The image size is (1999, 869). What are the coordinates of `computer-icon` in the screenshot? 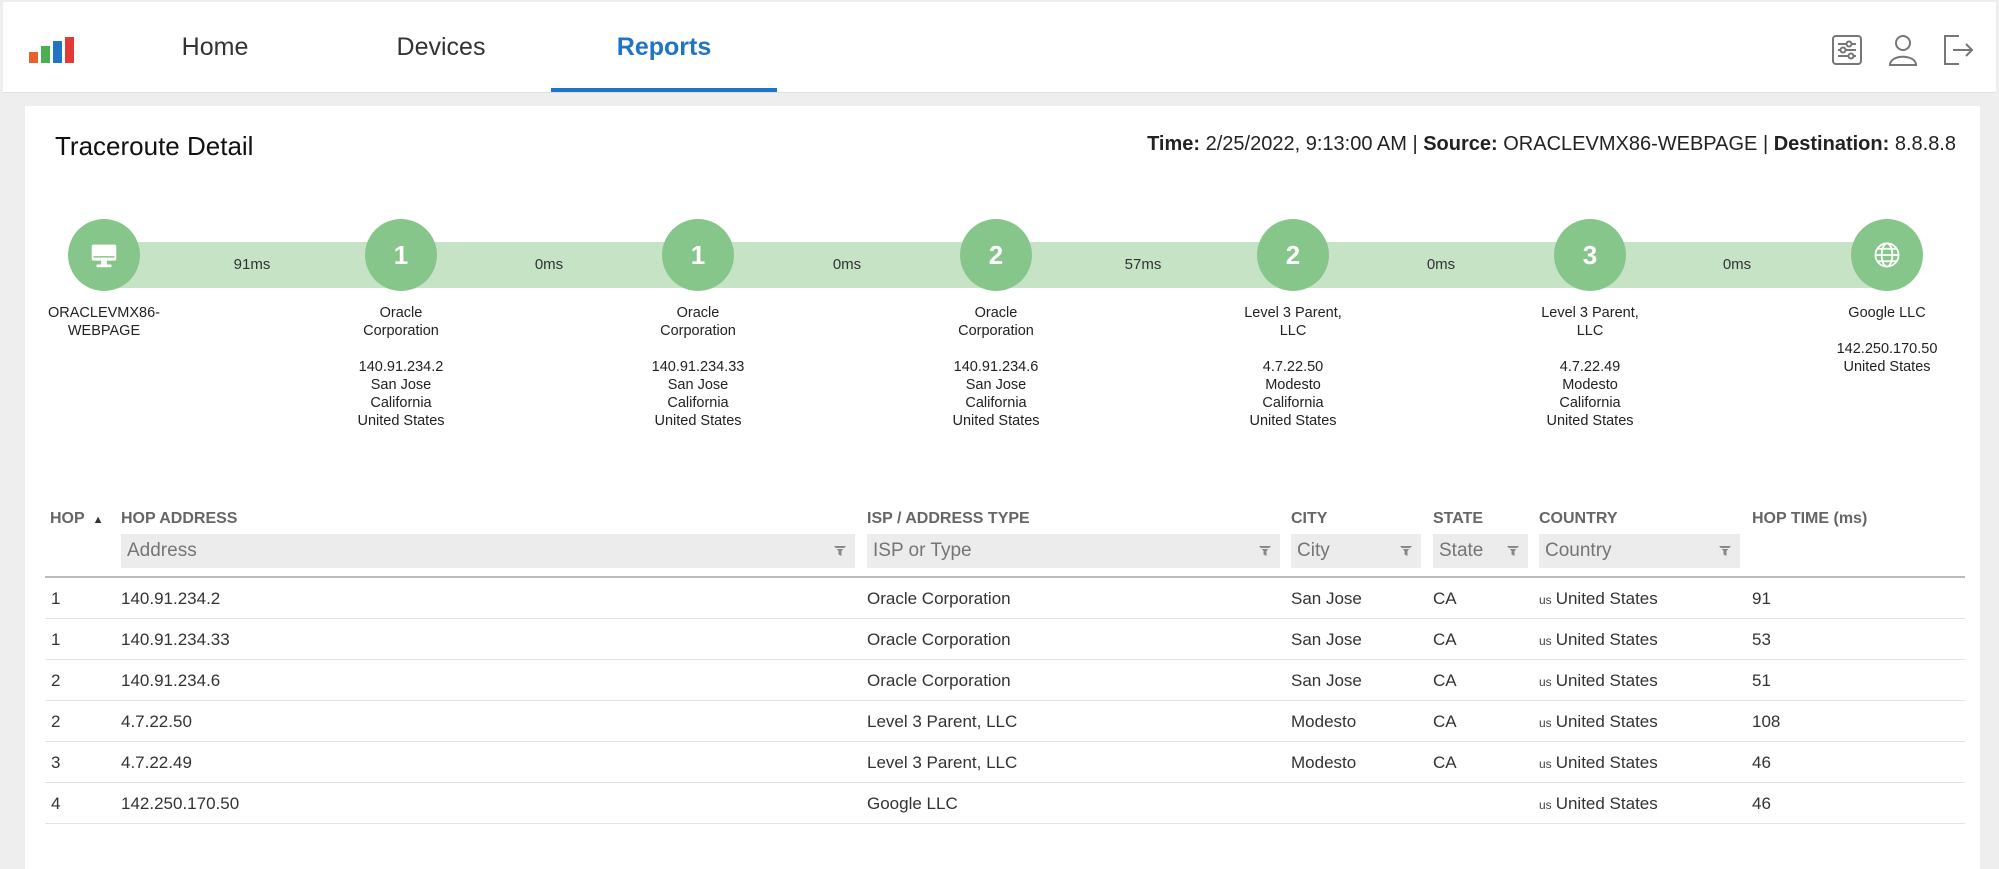 It's located at (104, 256).